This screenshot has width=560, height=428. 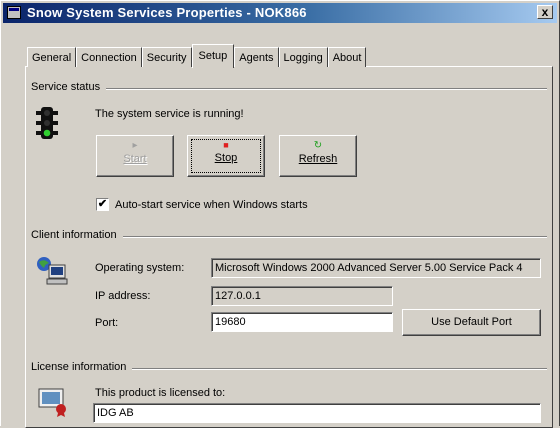 I want to click on tab-agents: Agents, so click(x=256, y=57).